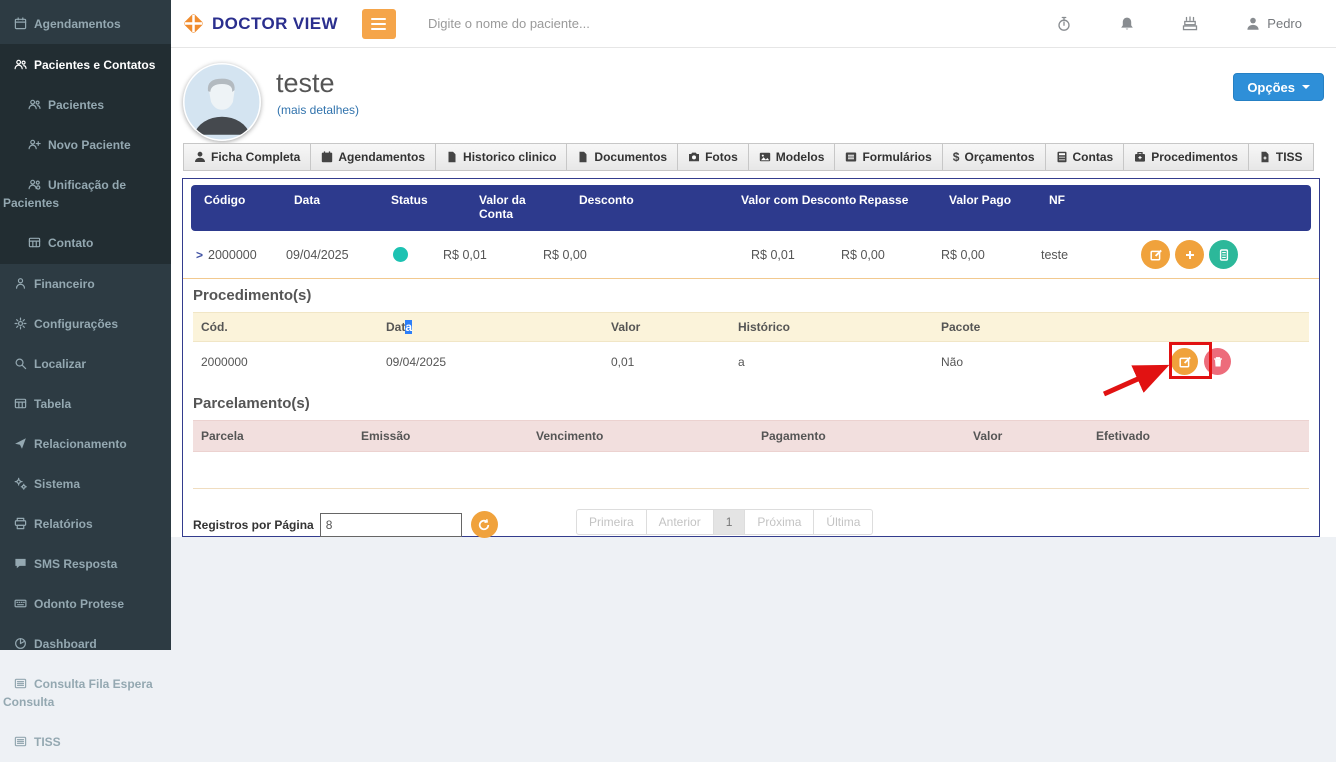 The height and width of the screenshot is (762, 1336). I want to click on gear-icon, so click(20, 323).